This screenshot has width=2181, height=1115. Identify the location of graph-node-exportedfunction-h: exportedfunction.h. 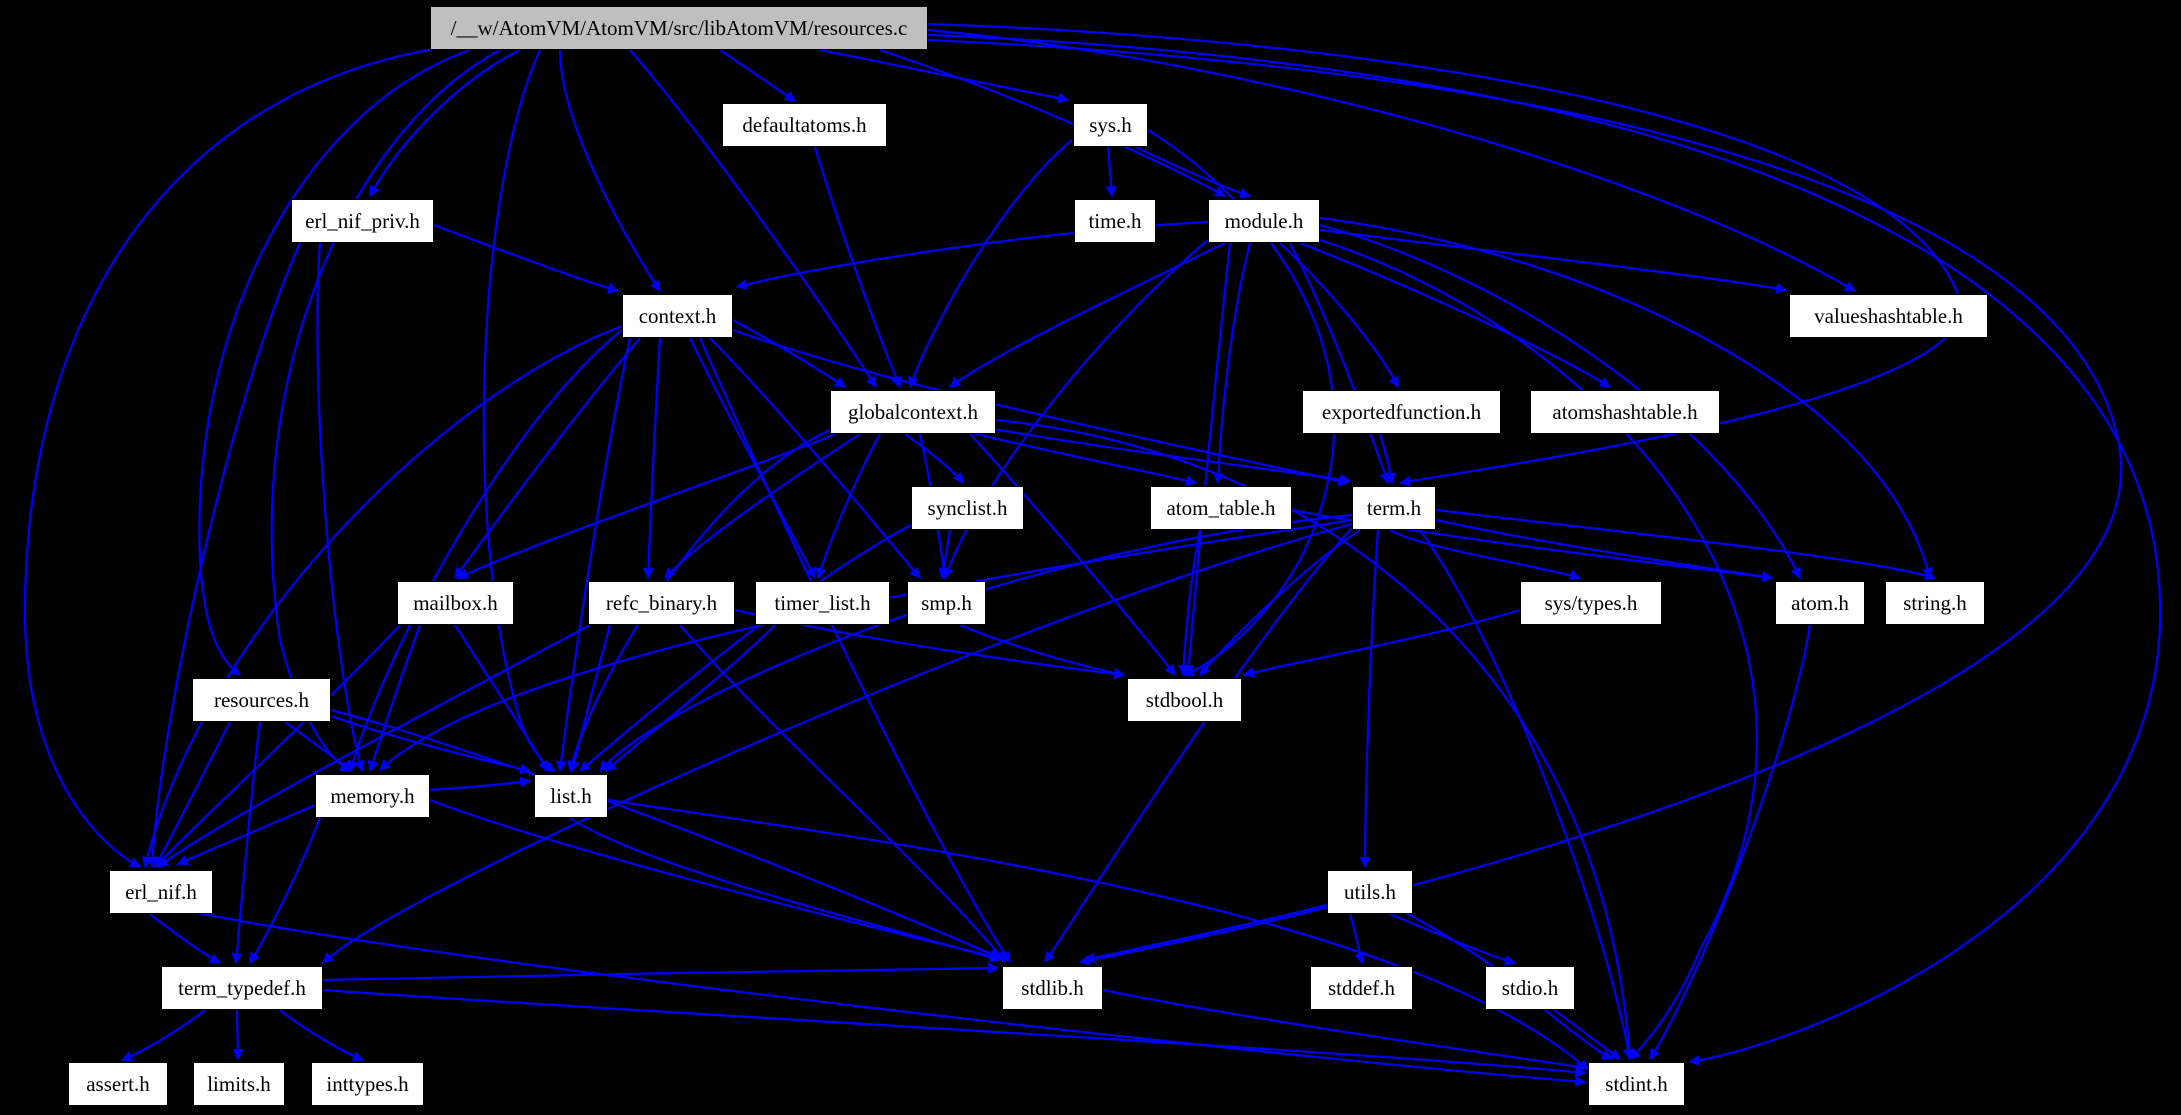
(1401, 412).